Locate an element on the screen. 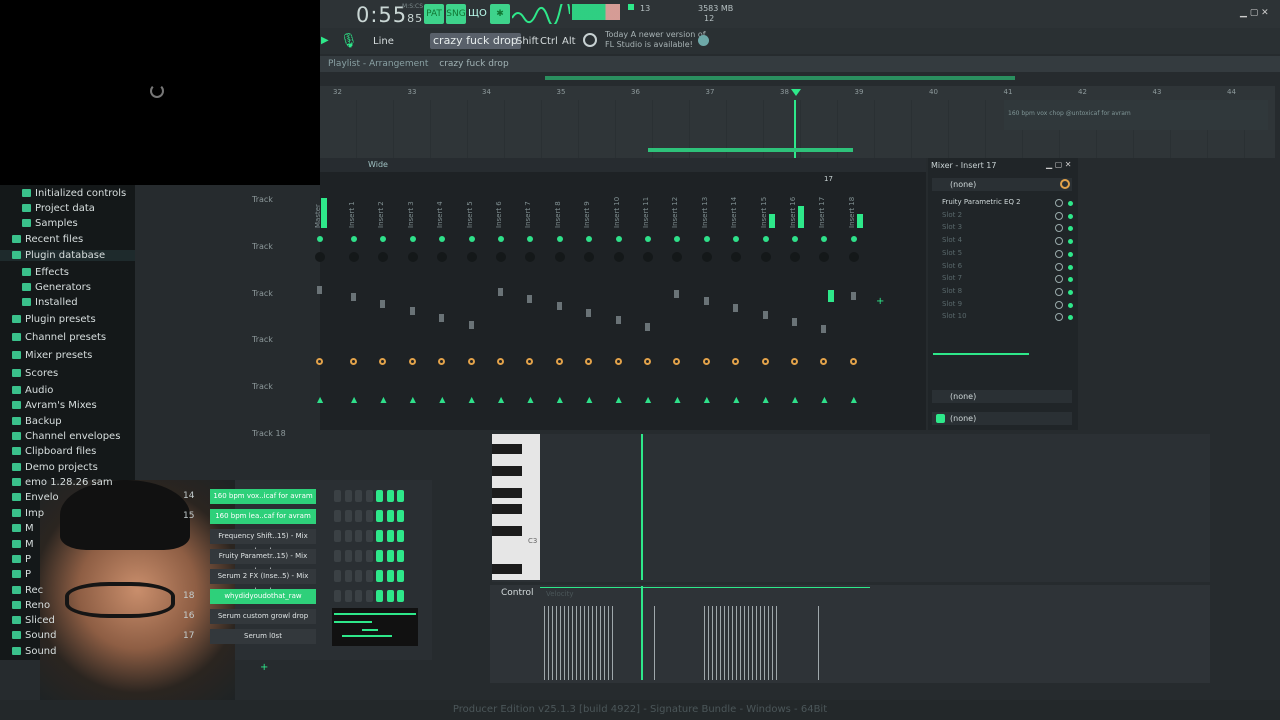 This screenshot has width=1280, height=720. mixer-strip: Insert 11 ▲ is located at coordinates (648, 303).